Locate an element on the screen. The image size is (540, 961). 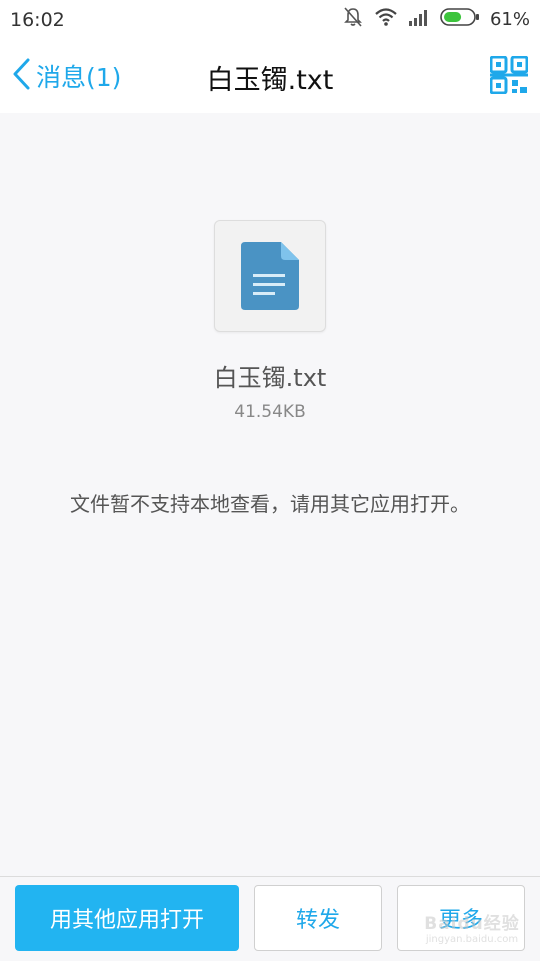
status-icons: 61% is located at coordinates (436, 19).